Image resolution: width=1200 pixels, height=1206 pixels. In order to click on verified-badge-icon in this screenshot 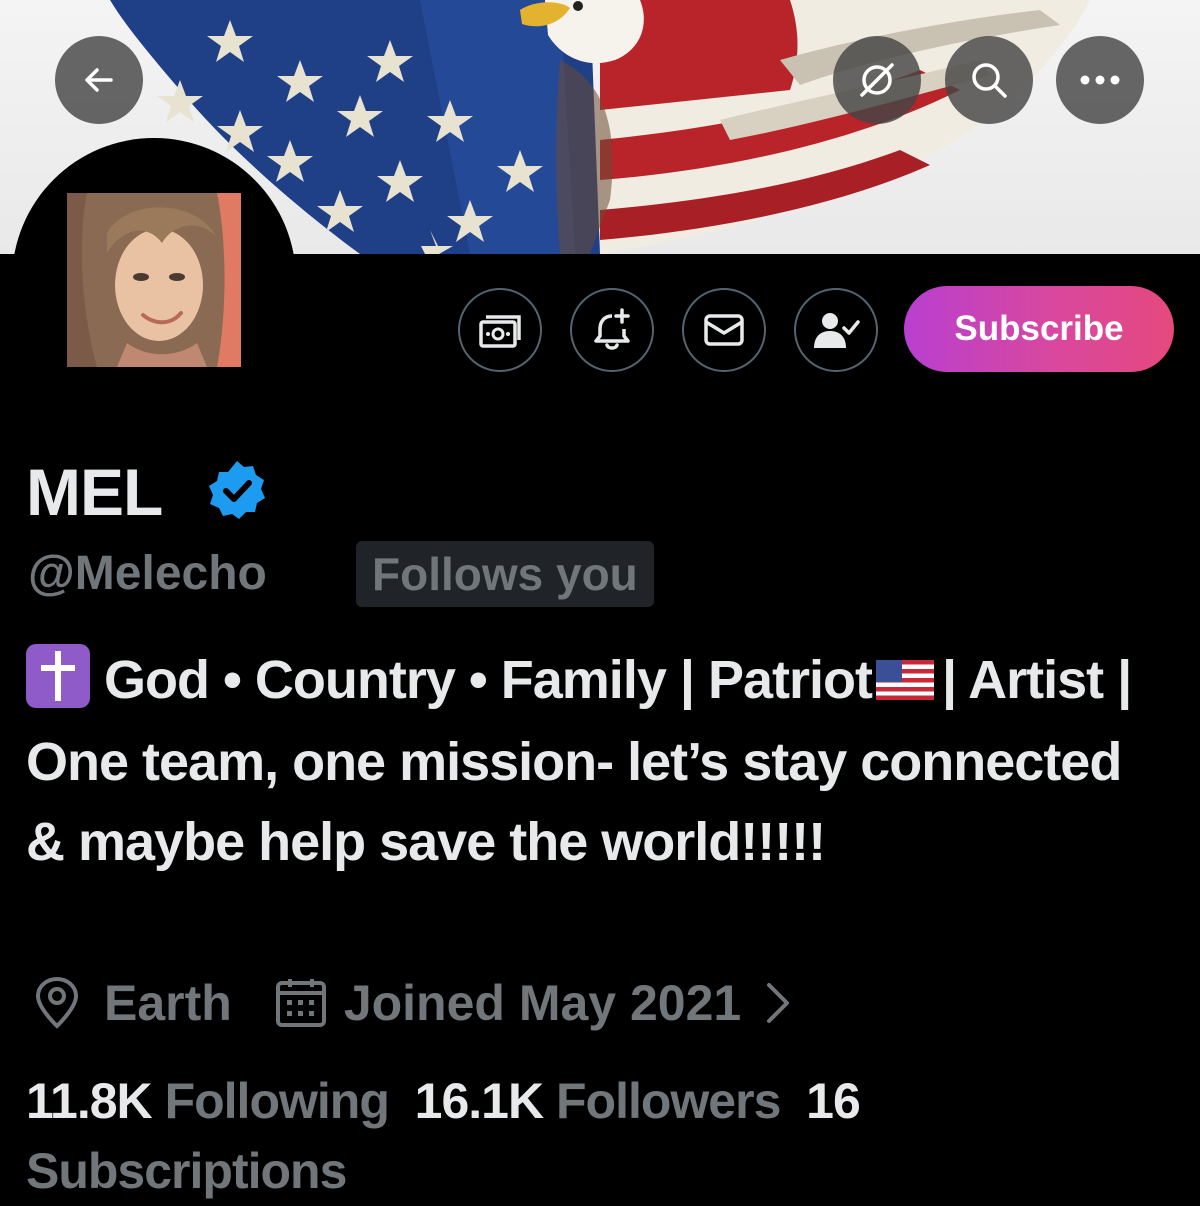, I will do `click(237, 491)`.